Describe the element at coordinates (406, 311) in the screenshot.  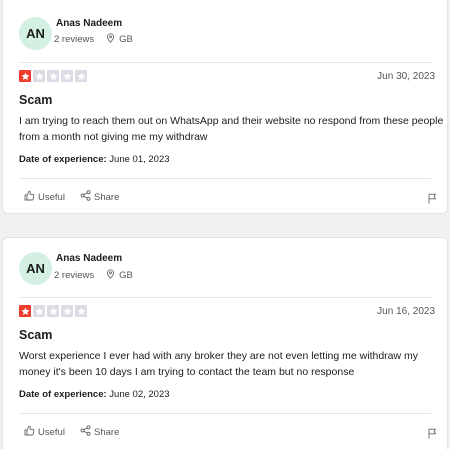
I see `review-date: Jun 16, 2023` at that location.